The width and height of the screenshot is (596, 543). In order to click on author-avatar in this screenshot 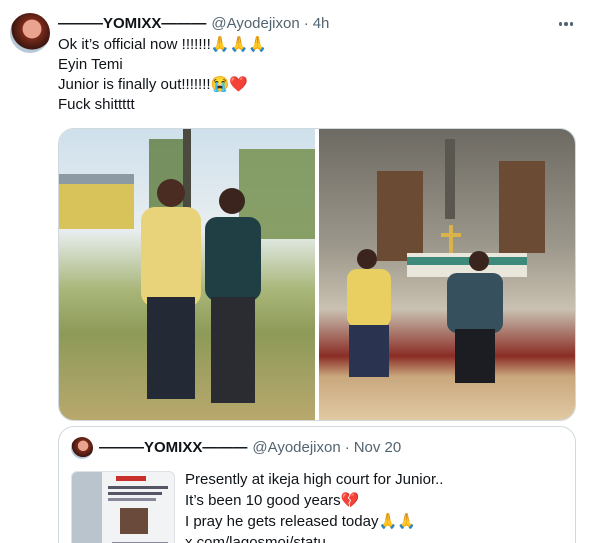, I will do `click(30, 33)`.